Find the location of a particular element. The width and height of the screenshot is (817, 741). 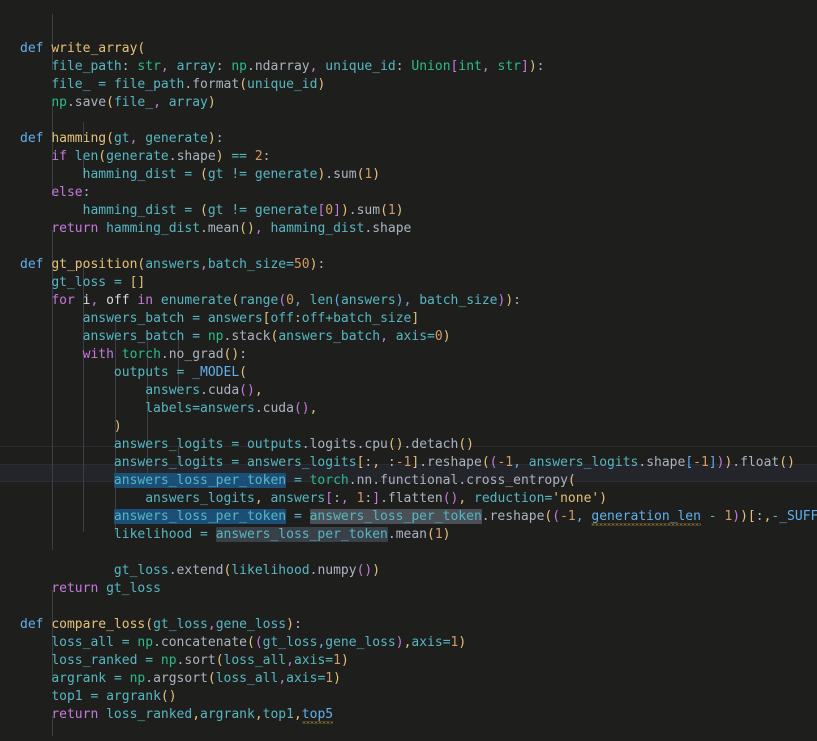

code-line: np.save(file_, array) is located at coordinates (408, 84).